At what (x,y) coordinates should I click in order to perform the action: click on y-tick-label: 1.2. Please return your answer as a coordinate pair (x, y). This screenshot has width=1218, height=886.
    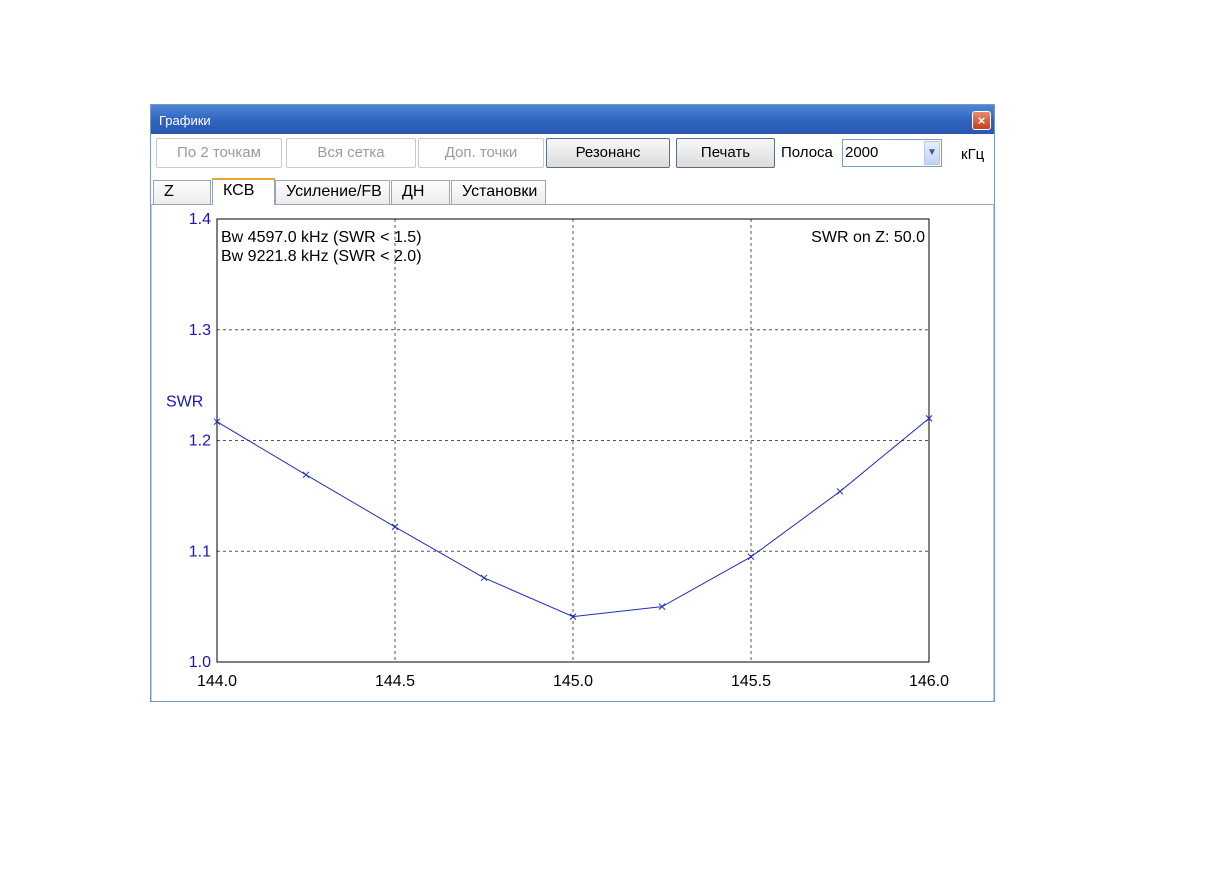
    Looking at the image, I should click on (200, 441).